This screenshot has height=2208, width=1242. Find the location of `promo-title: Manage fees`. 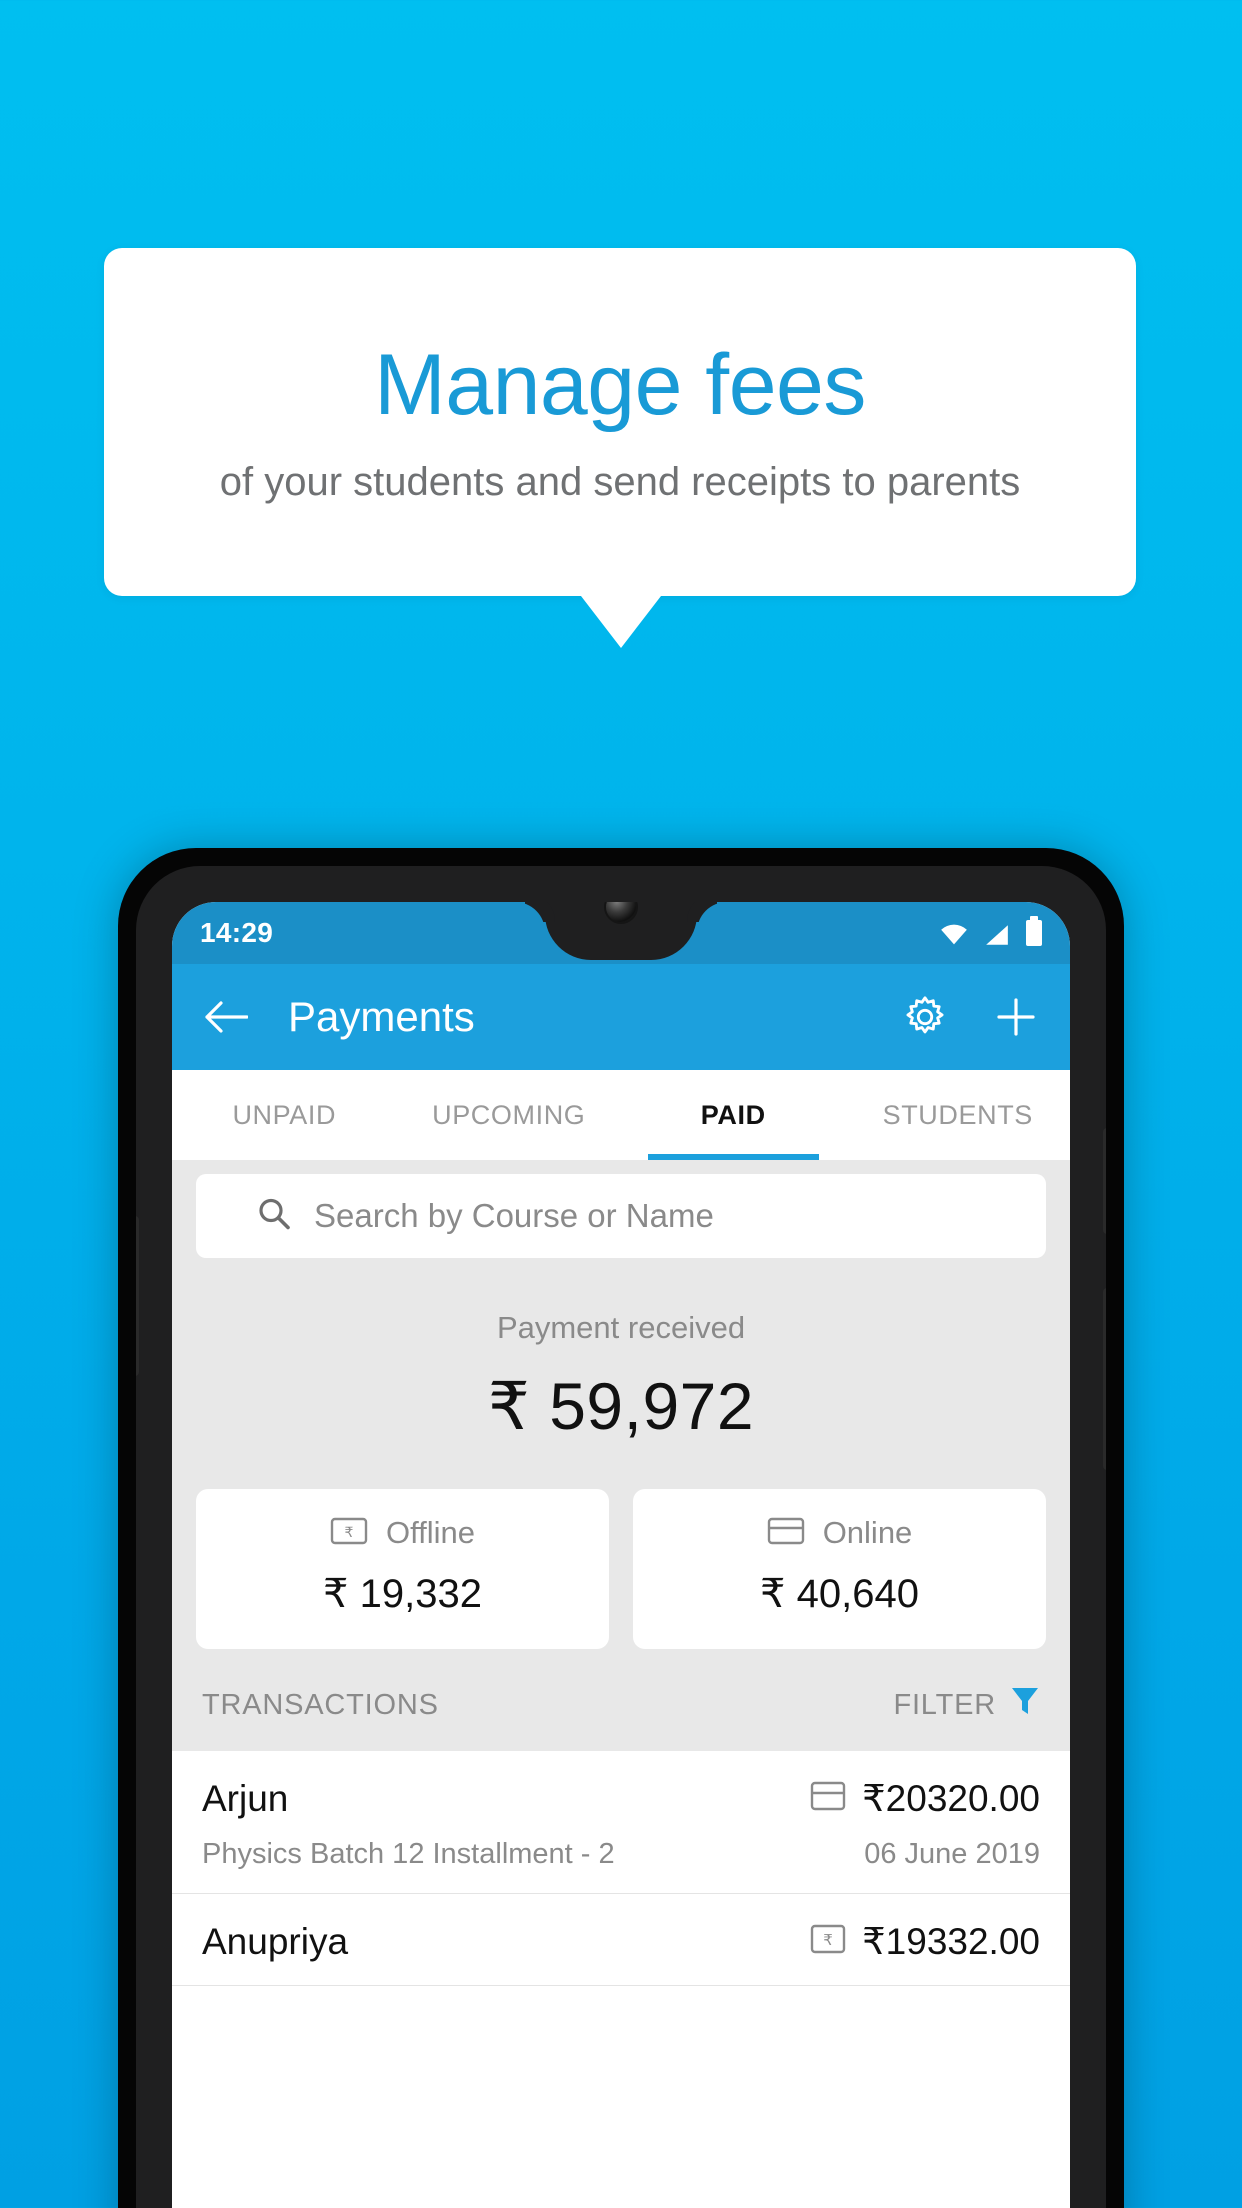

promo-title: Manage fees is located at coordinates (620, 385).